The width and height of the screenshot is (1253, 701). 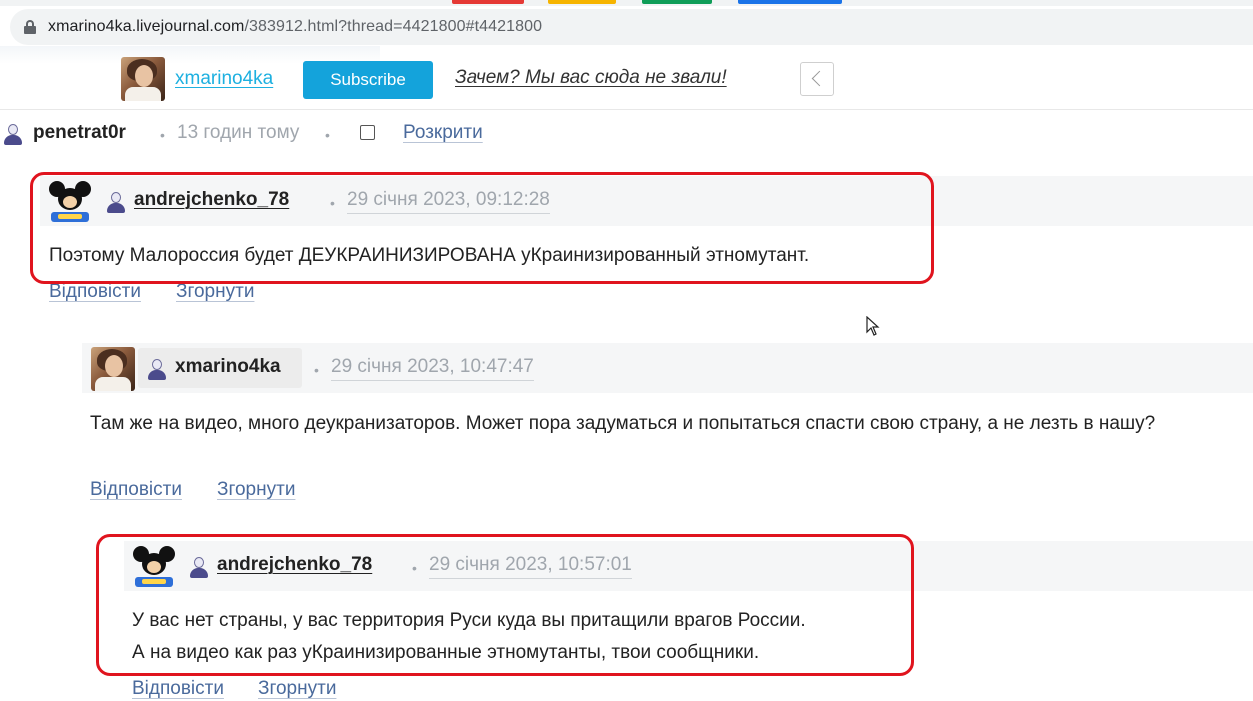 What do you see at coordinates (677, 2) in the screenshot?
I see `tab-indicator-green` at bounding box center [677, 2].